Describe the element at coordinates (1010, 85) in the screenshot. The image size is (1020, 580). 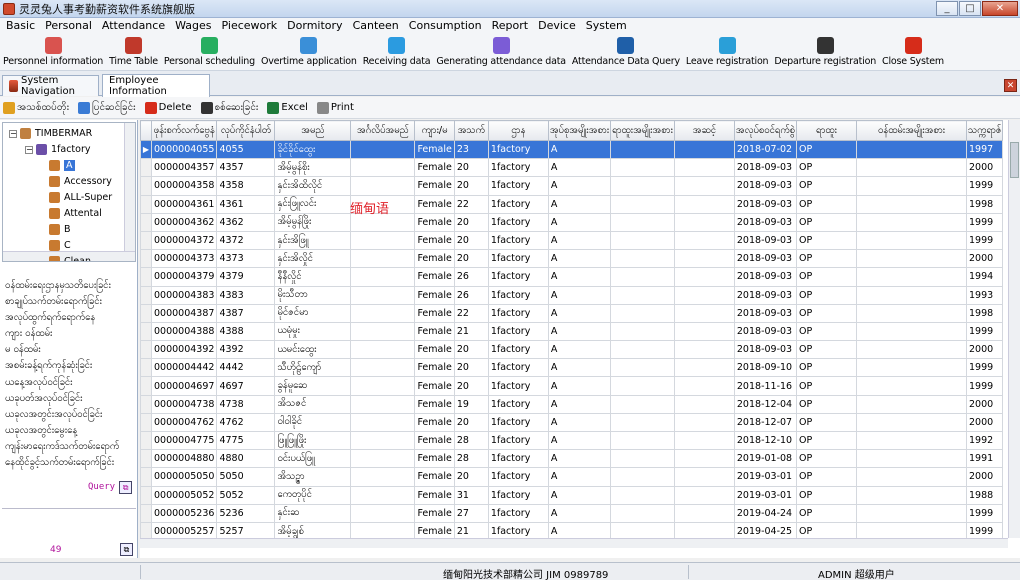
I see `close-tab-icon: ✕` at that location.